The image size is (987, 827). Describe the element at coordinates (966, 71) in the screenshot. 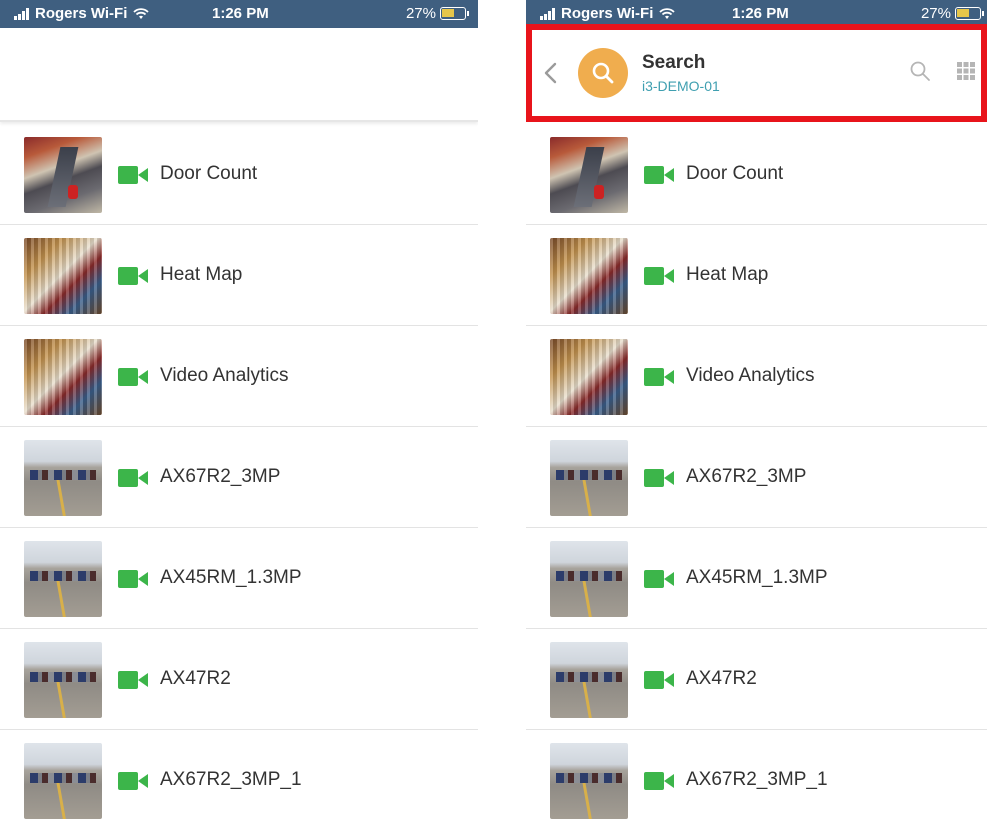

I see `grid-icon` at that location.